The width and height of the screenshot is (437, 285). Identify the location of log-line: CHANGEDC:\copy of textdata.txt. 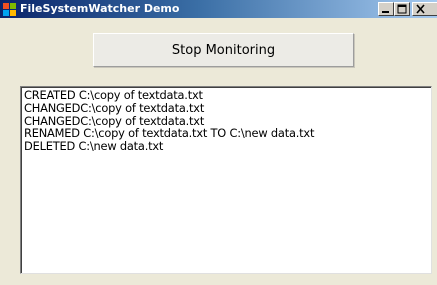
(114, 107).